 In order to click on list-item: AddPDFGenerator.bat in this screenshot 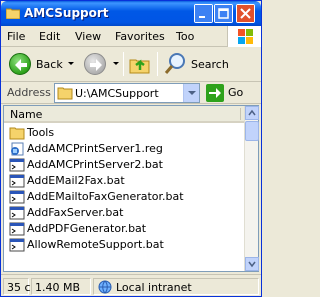, I will do `click(124, 229)`.